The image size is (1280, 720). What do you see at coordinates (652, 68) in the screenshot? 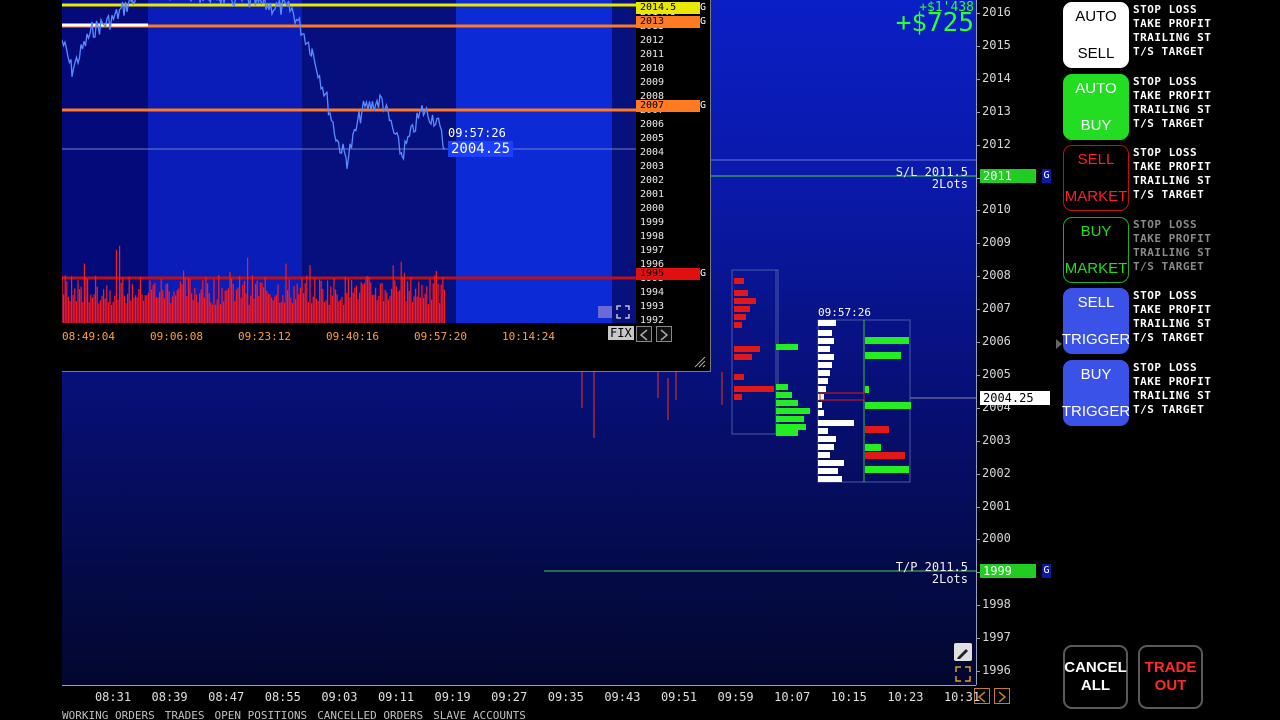
I see `mini-price-tick-label: 2010` at bounding box center [652, 68].